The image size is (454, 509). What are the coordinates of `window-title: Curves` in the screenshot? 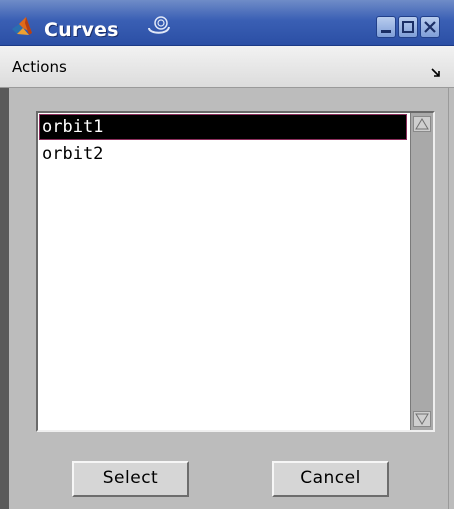 It's located at (81, 30).